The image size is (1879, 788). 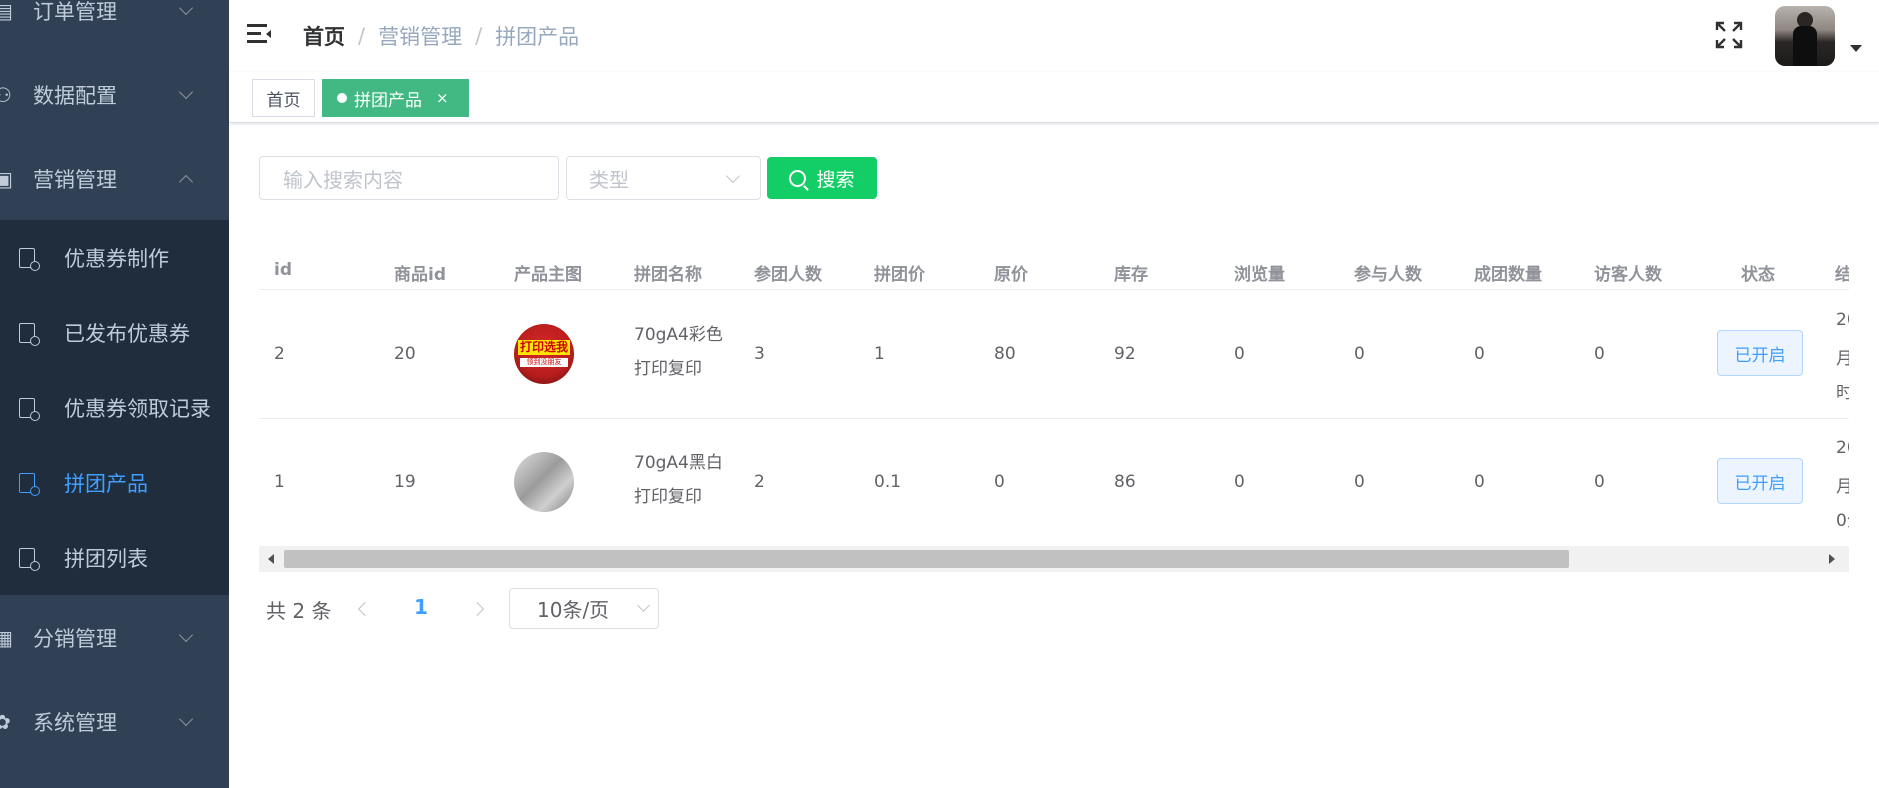 What do you see at coordinates (409, 178) in the screenshot?
I see `search-input: 输入搜索内容` at bounding box center [409, 178].